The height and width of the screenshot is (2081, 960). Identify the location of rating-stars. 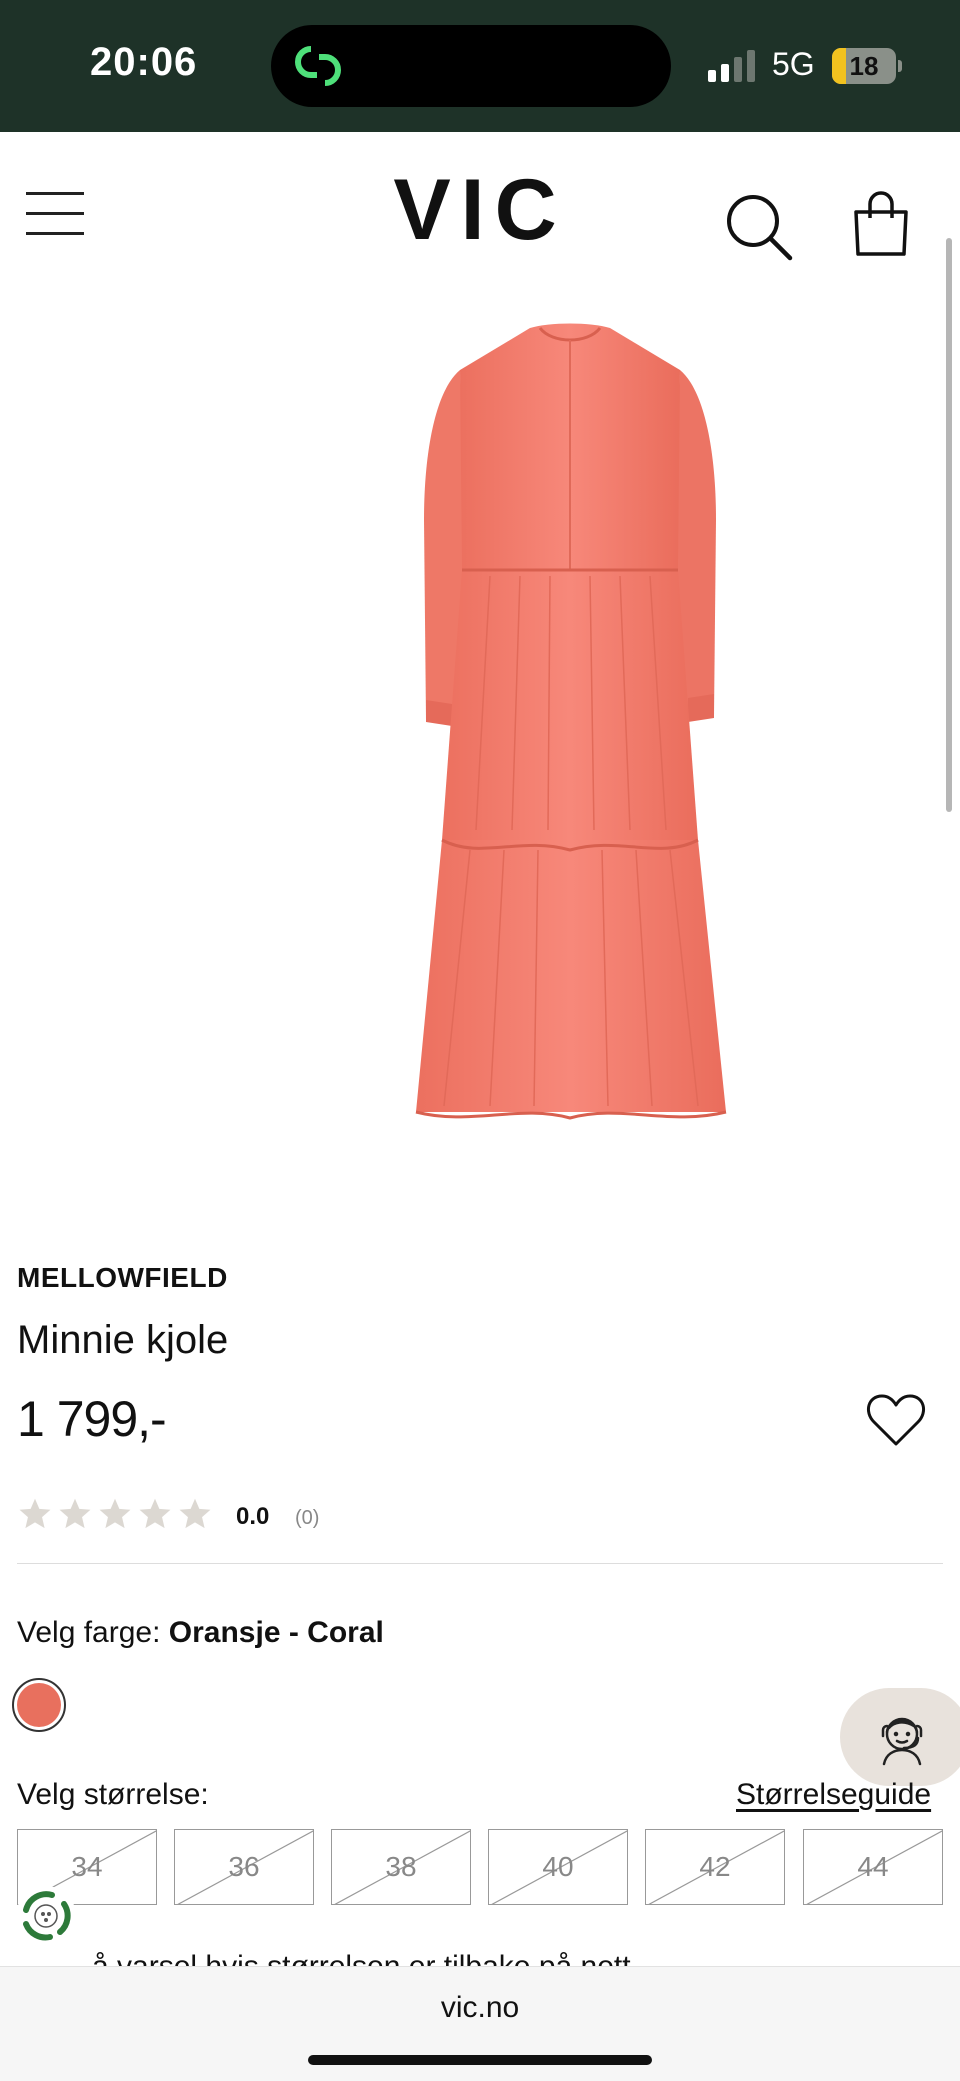
(115, 1517).